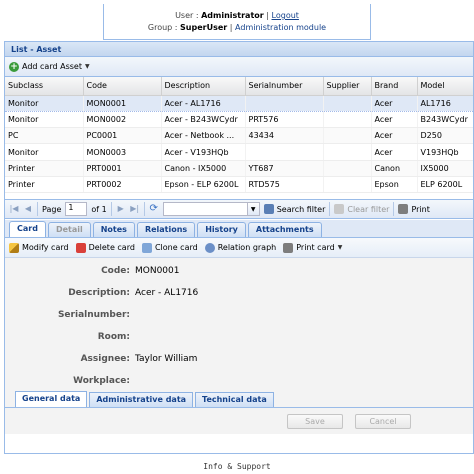  Describe the element at coordinates (87, 66) in the screenshot. I see `chevron-down-icon: ▼` at that location.